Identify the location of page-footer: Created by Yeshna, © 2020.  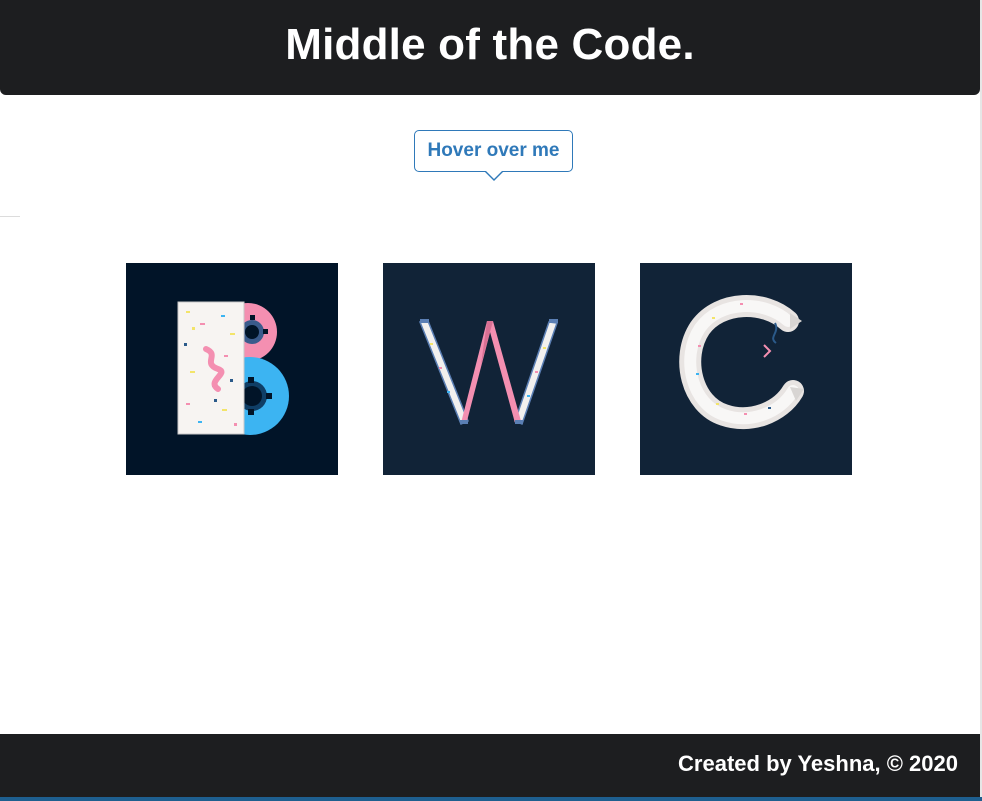
(490, 765).